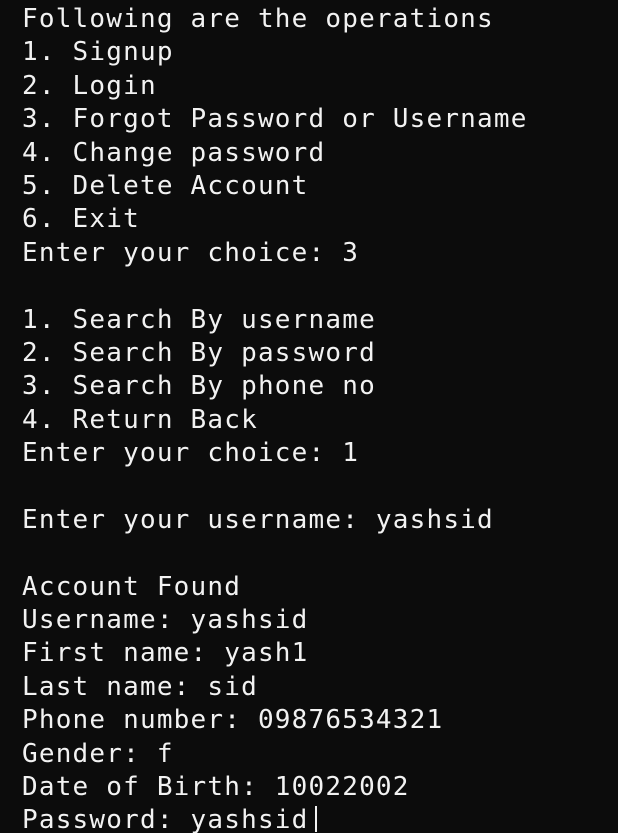  What do you see at coordinates (165, 620) in the screenshot?
I see `terminal-line: Username: yashsid` at bounding box center [165, 620].